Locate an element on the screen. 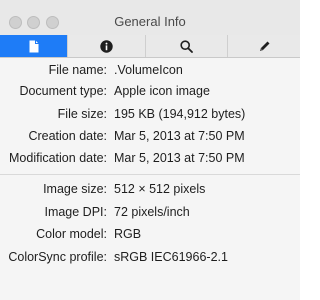 Image resolution: width=320 pixels, height=300 pixels. title-bar: General Info is located at coordinates (150, 18).